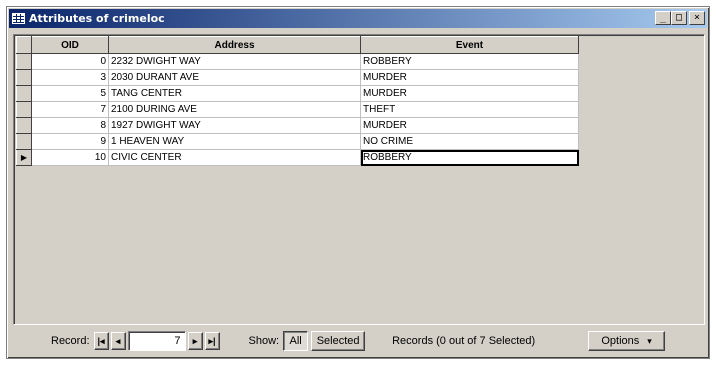 This screenshot has height=365, width=716. What do you see at coordinates (24, 45) in the screenshot?
I see `select-all-corner` at bounding box center [24, 45].